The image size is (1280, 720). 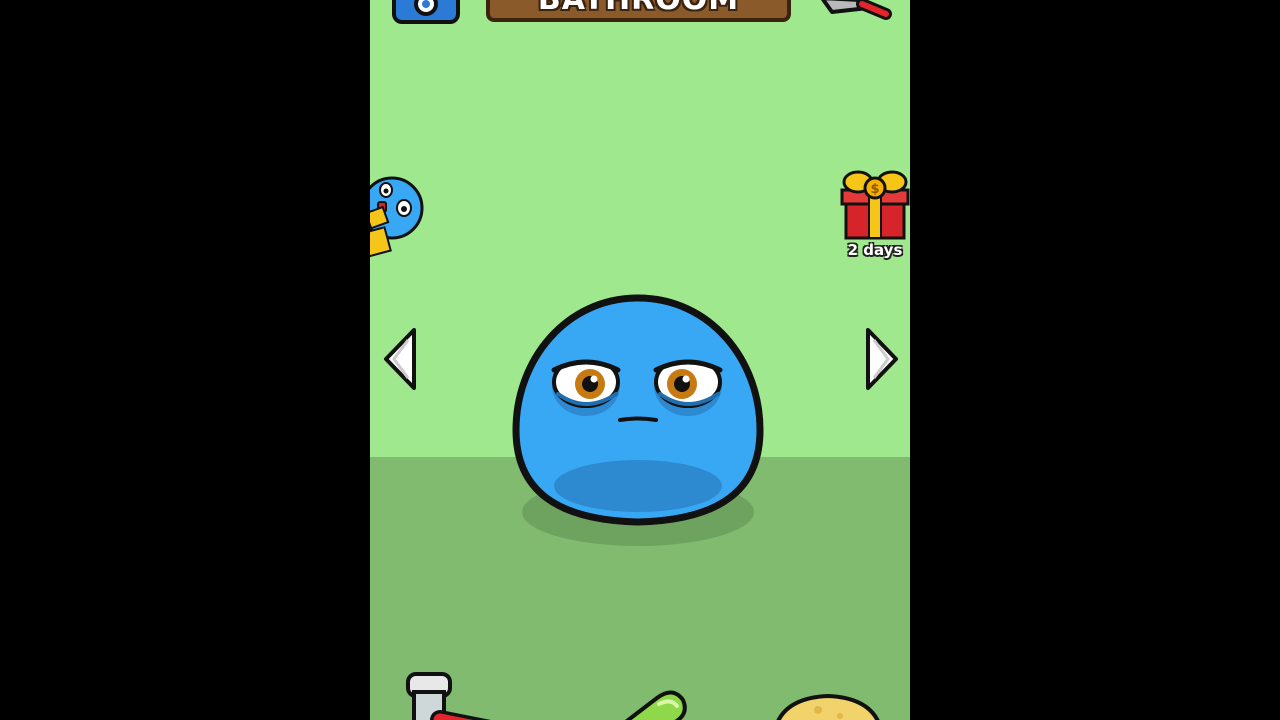 What do you see at coordinates (638, 419) in the screenshot?
I see `pet-mouth` at bounding box center [638, 419].